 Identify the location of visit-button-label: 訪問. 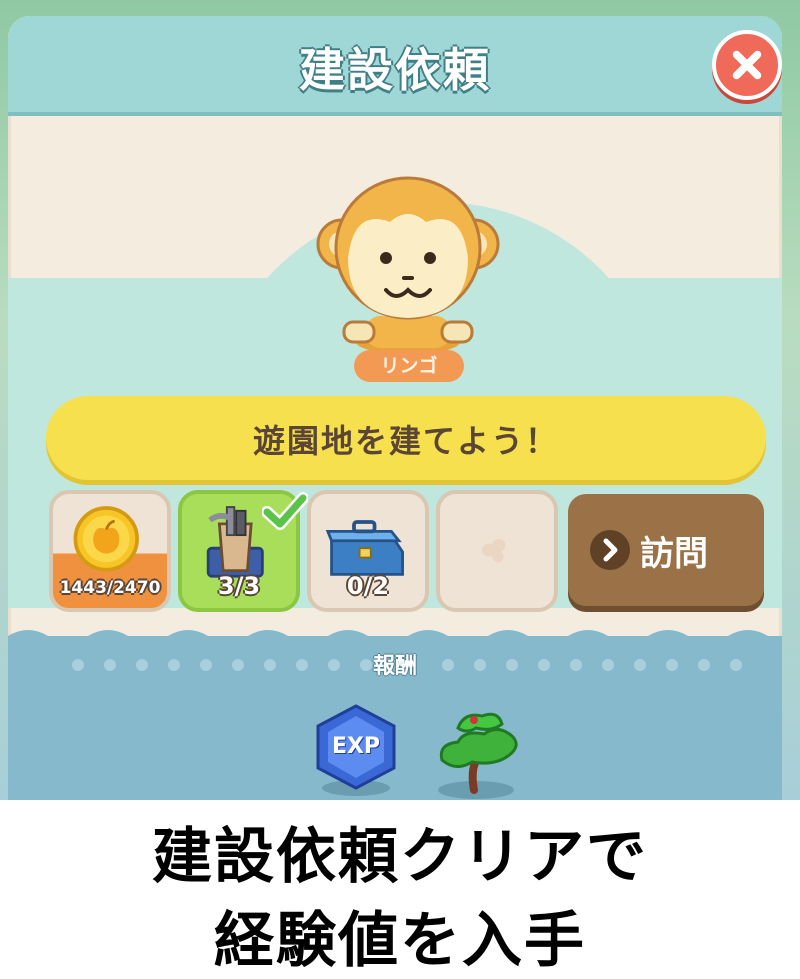
(674, 554).